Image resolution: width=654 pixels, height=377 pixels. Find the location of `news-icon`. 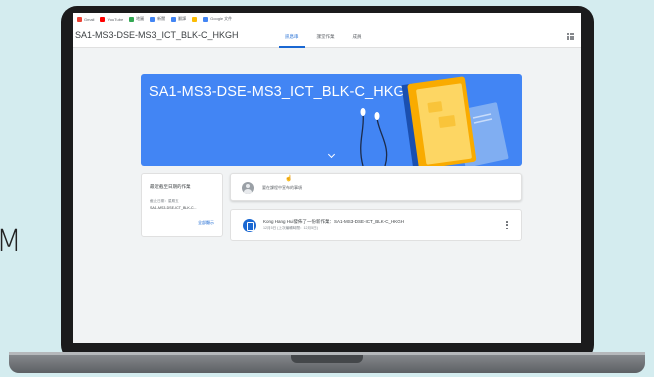

news-icon is located at coordinates (153, 19).